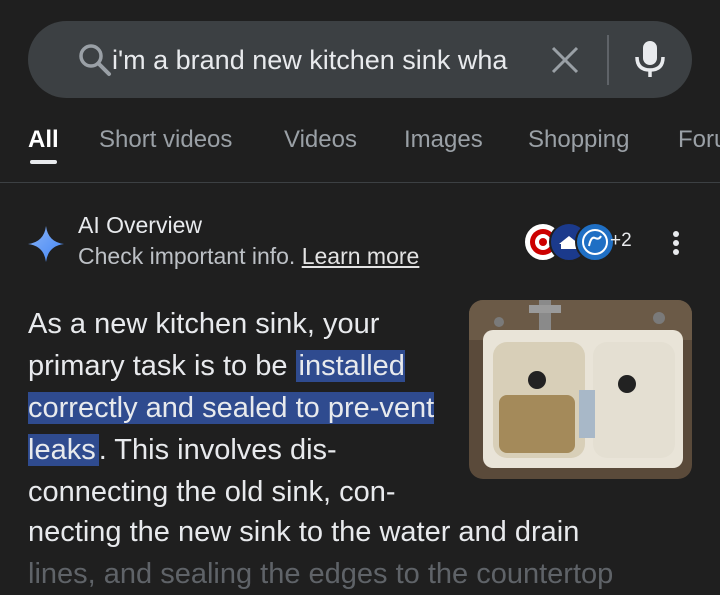 This screenshot has width=720, height=595. I want to click on gemini-sparkle-icon, so click(46, 244).